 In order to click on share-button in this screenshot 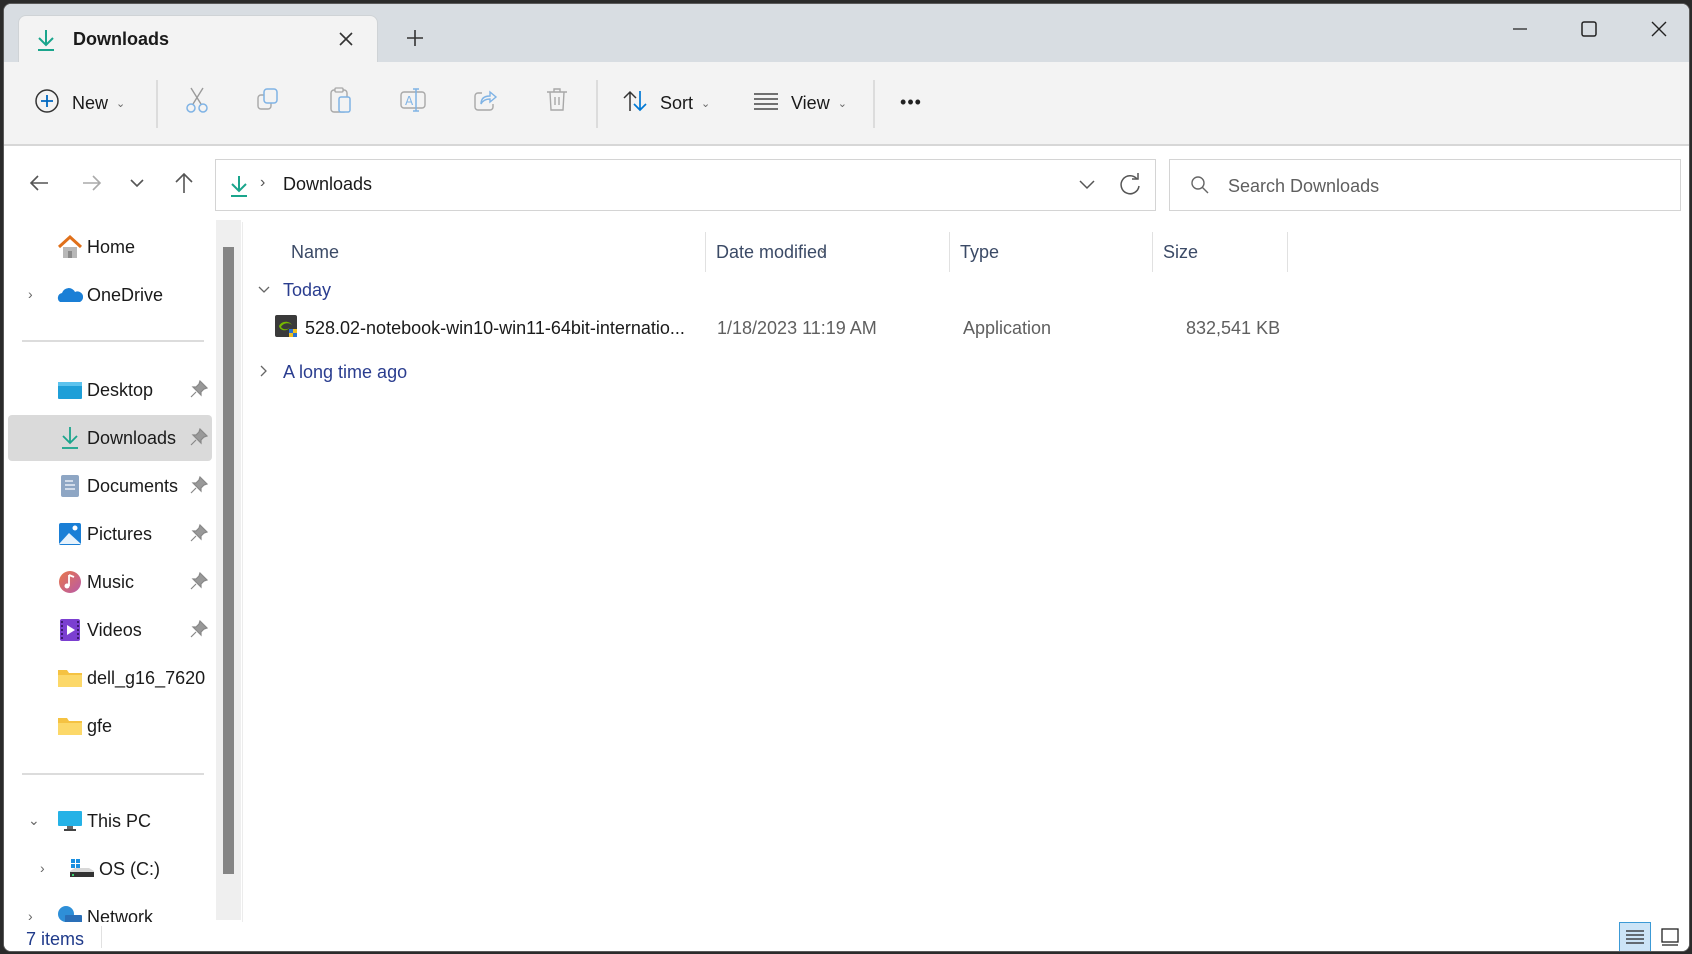, I will do `click(485, 102)`.